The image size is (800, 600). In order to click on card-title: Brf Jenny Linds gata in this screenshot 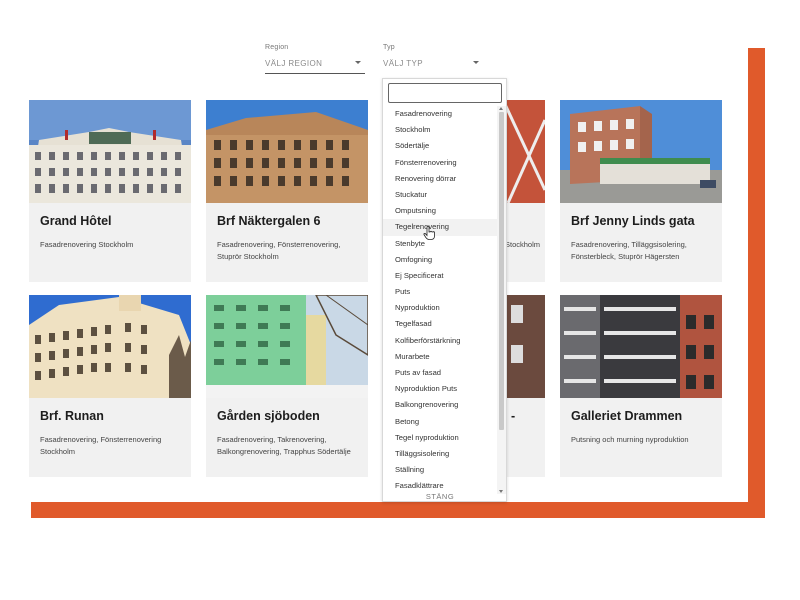, I will do `click(633, 221)`.